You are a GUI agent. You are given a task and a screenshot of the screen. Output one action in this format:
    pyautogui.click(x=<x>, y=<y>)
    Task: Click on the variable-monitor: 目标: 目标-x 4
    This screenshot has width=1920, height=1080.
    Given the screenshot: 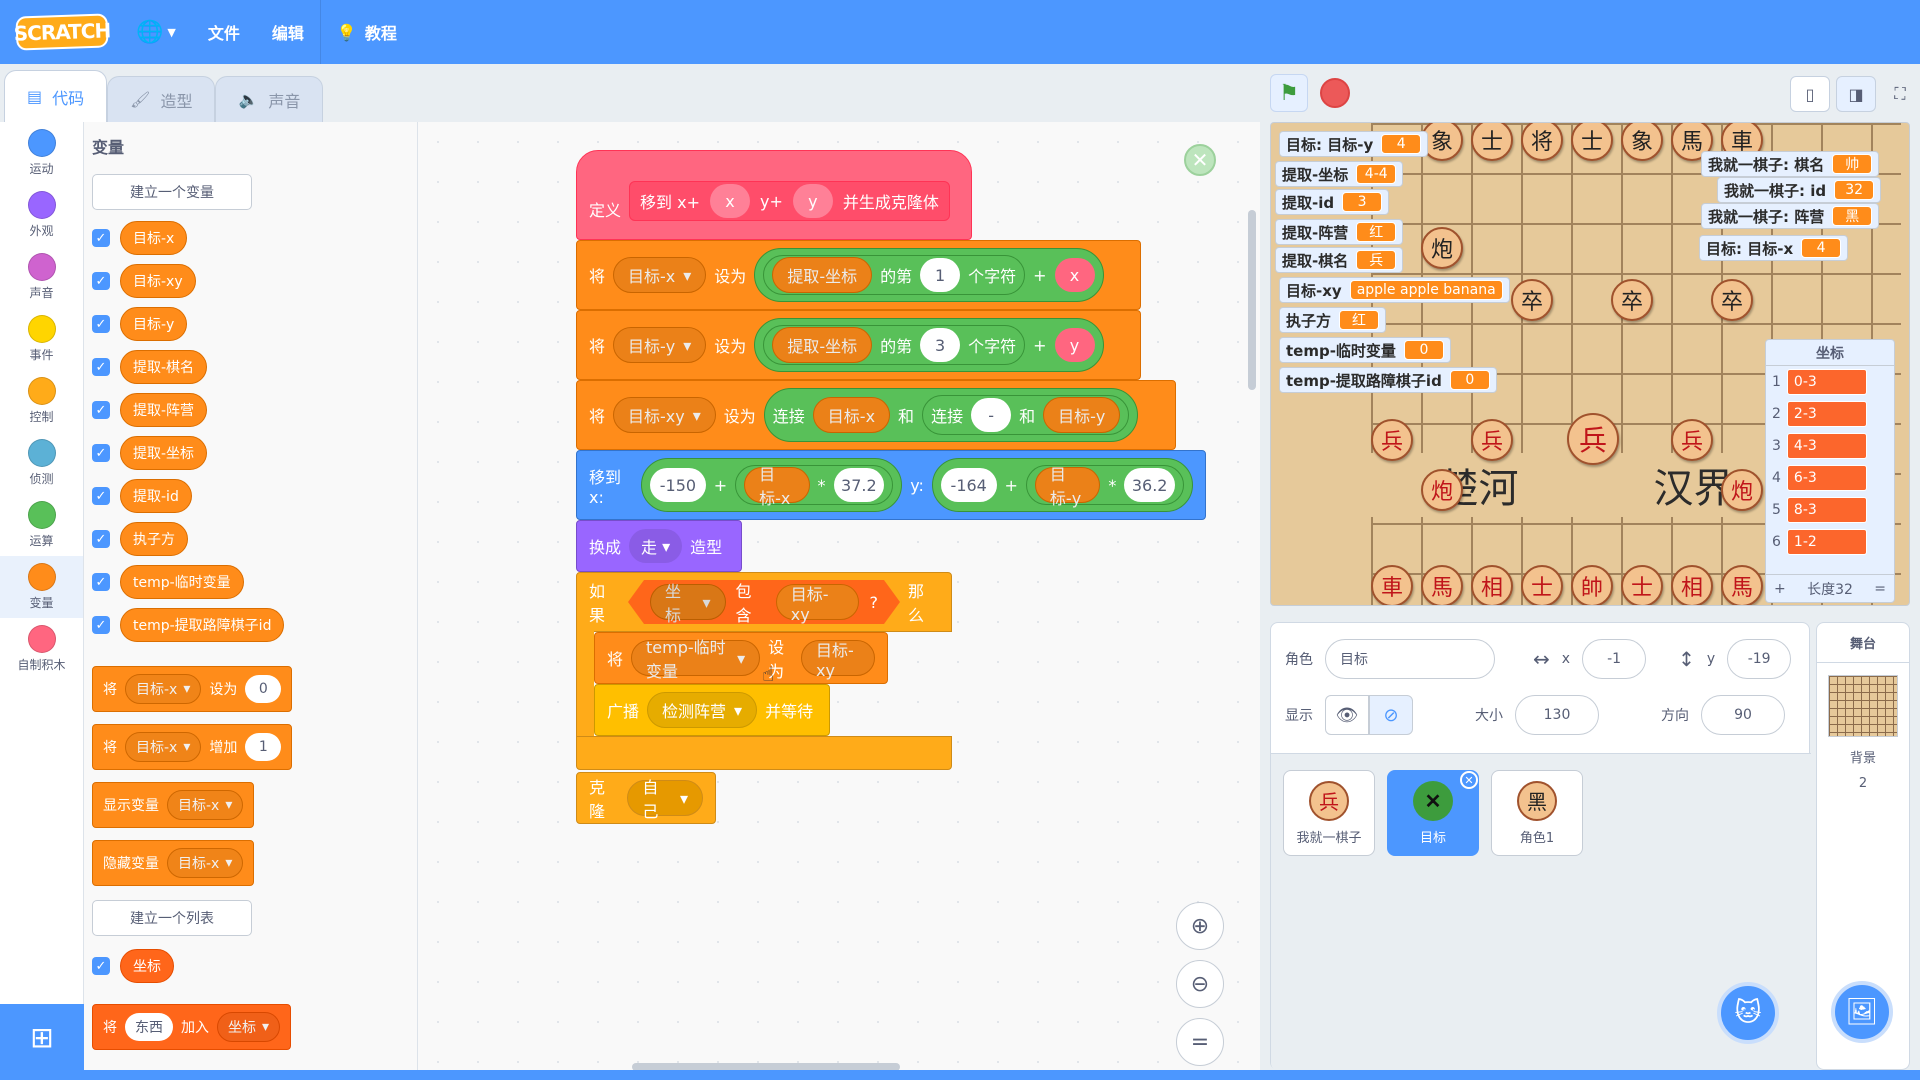 What is the action you would take?
    pyautogui.click(x=1774, y=248)
    